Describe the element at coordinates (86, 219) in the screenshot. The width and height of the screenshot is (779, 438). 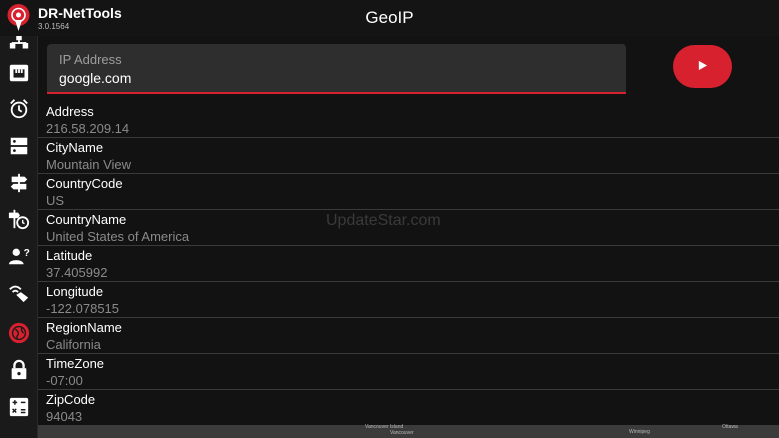
I see `result-key: CountryName` at that location.